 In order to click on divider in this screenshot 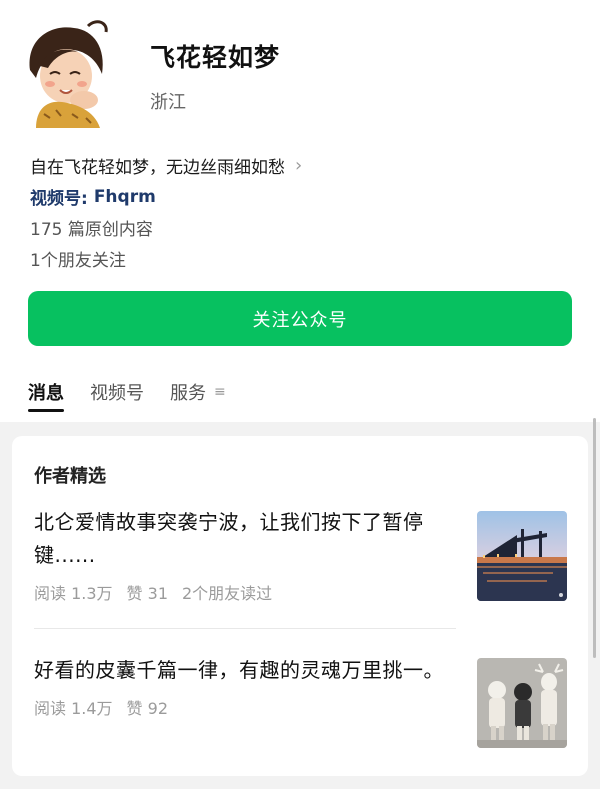, I will do `click(245, 628)`.